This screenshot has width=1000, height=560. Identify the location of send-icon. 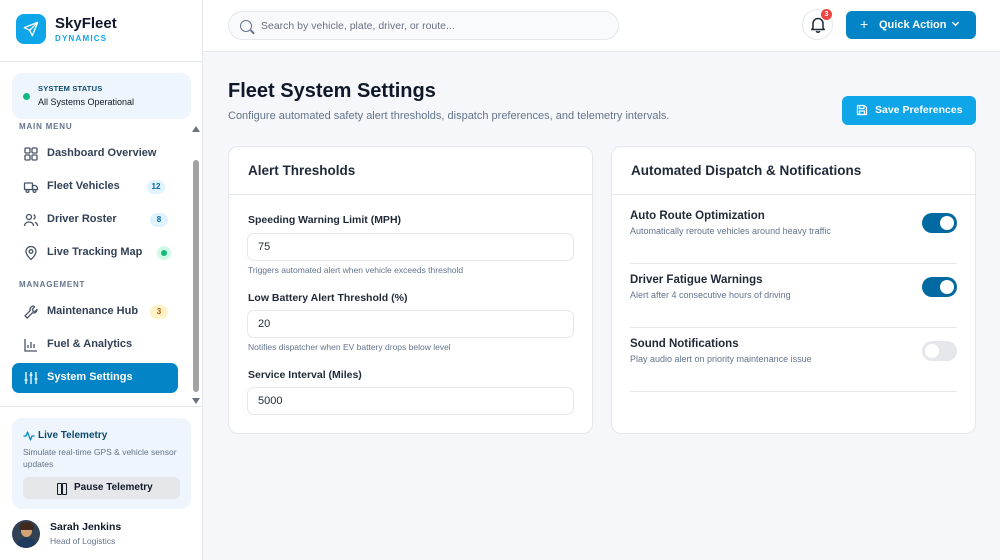
(31, 29).